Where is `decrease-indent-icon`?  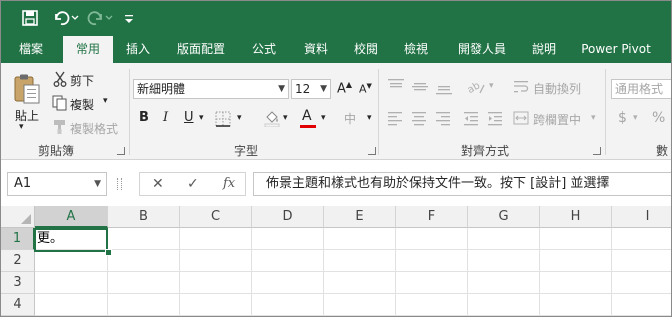
decrease-indent-icon is located at coordinates (471, 120).